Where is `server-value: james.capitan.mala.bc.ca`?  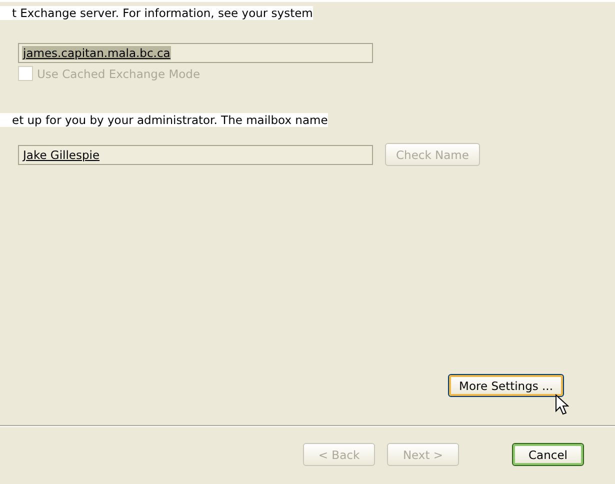
server-value: james.capitan.mala.bc.ca is located at coordinates (97, 53).